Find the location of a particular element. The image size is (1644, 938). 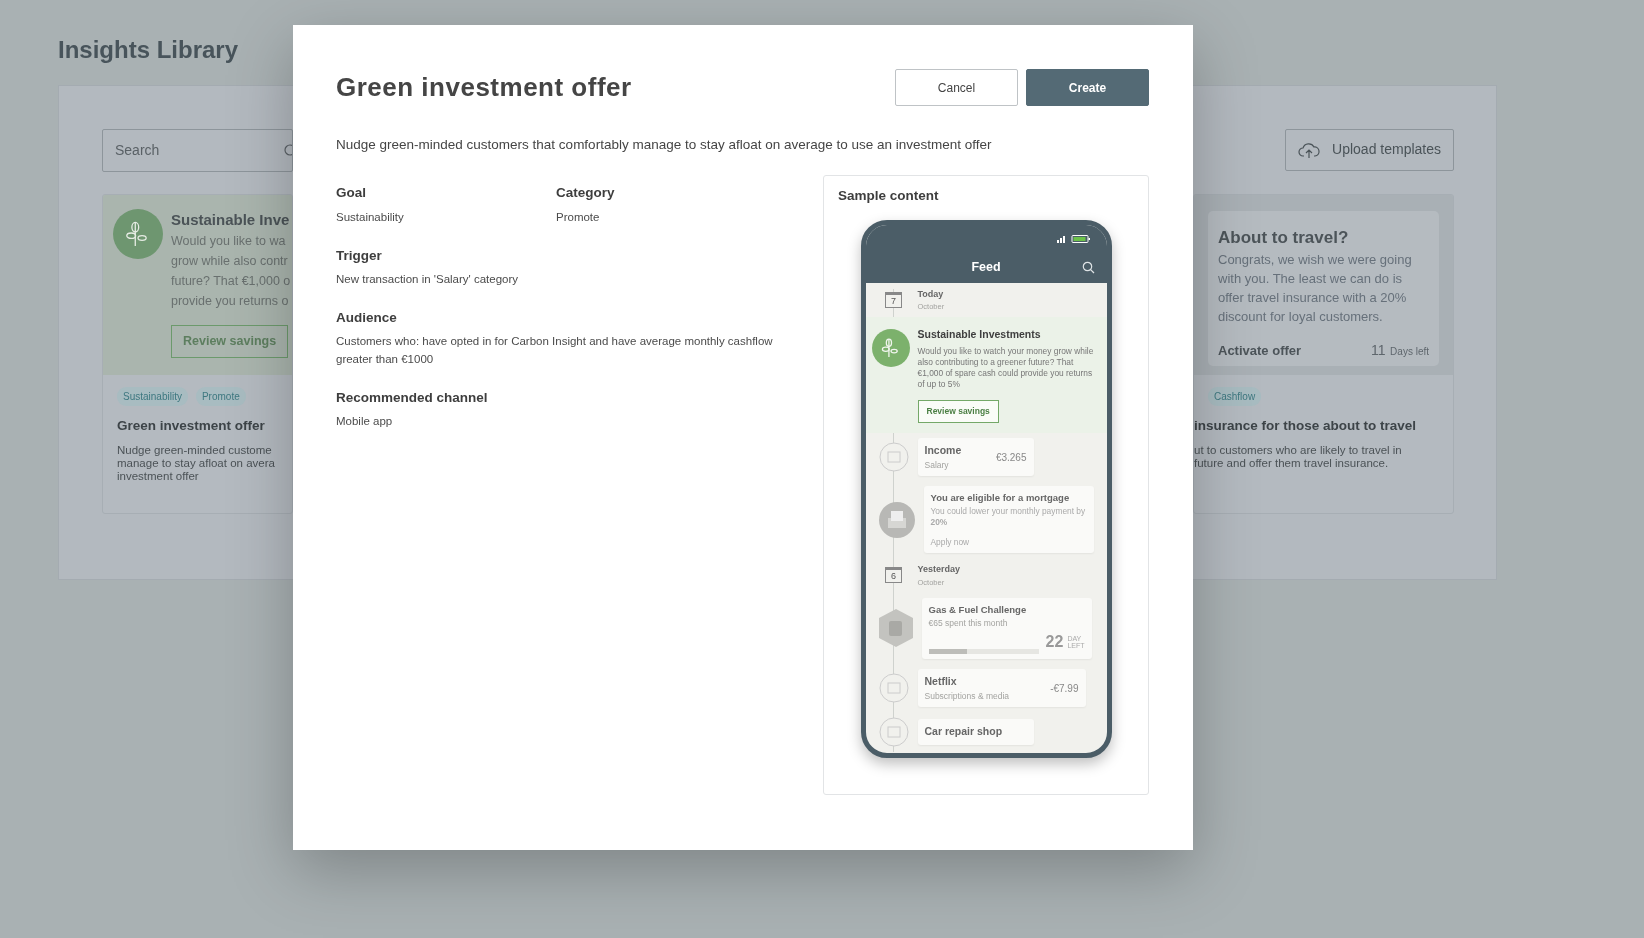

card-description-line: future and offer them travel insurance. is located at coordinates (1292, 464).